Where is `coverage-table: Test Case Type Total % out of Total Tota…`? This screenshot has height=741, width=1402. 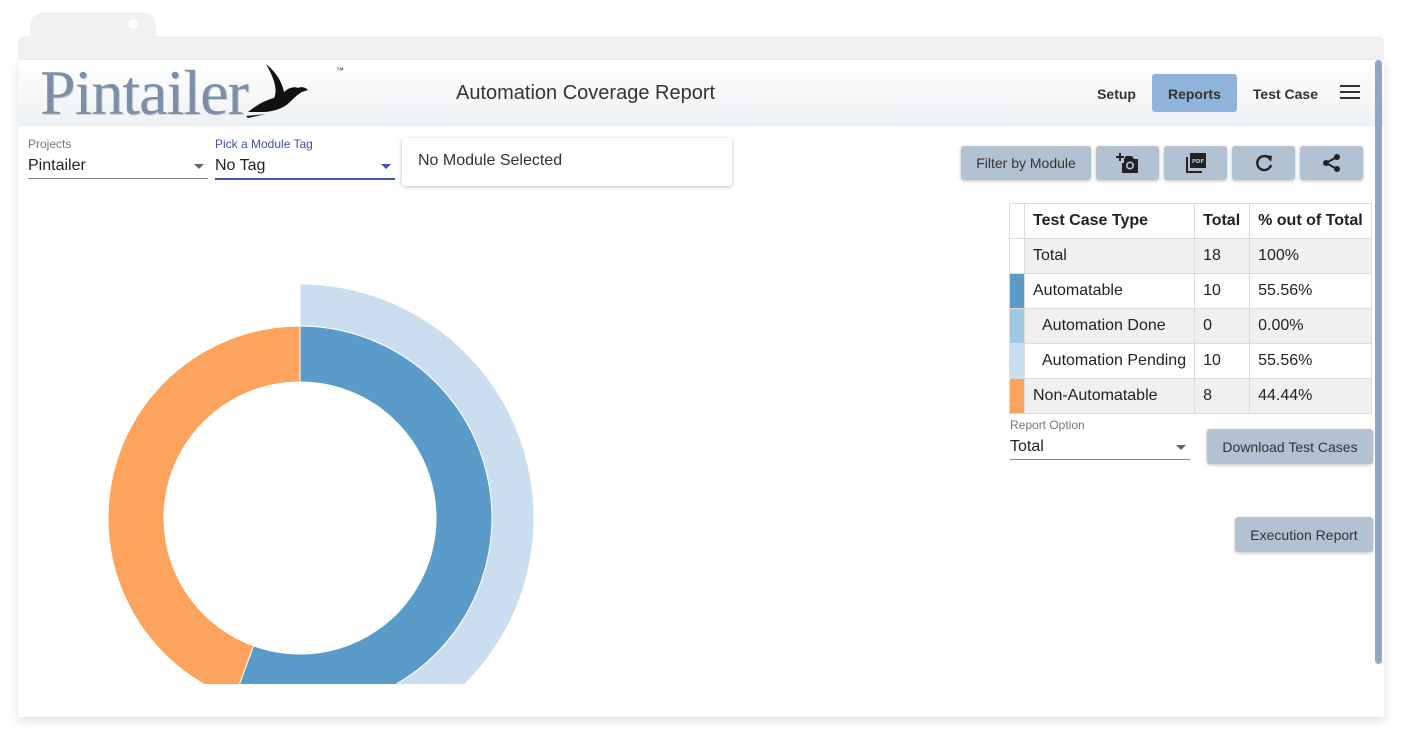 coverage-table: Test Case Type Total % out of Total Tota… is located at coordinates (1190, 308).